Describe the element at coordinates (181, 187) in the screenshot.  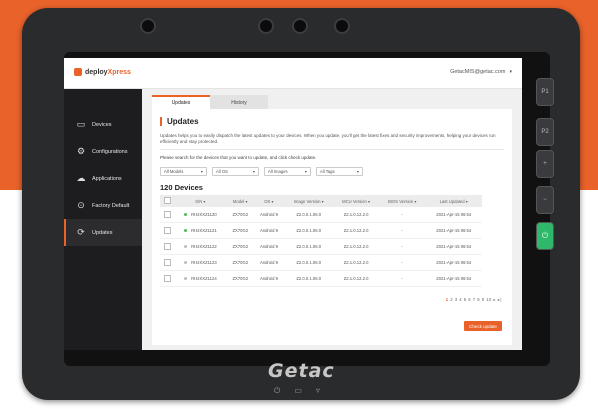
I see `device-count: 120 Devices` at that location.